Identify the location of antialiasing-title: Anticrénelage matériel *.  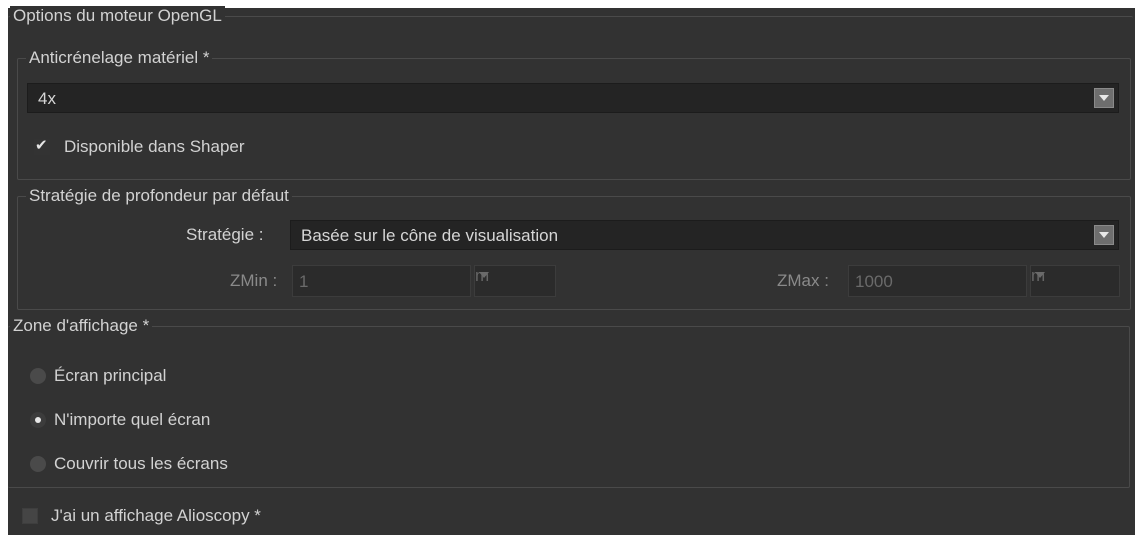
(119, 58).